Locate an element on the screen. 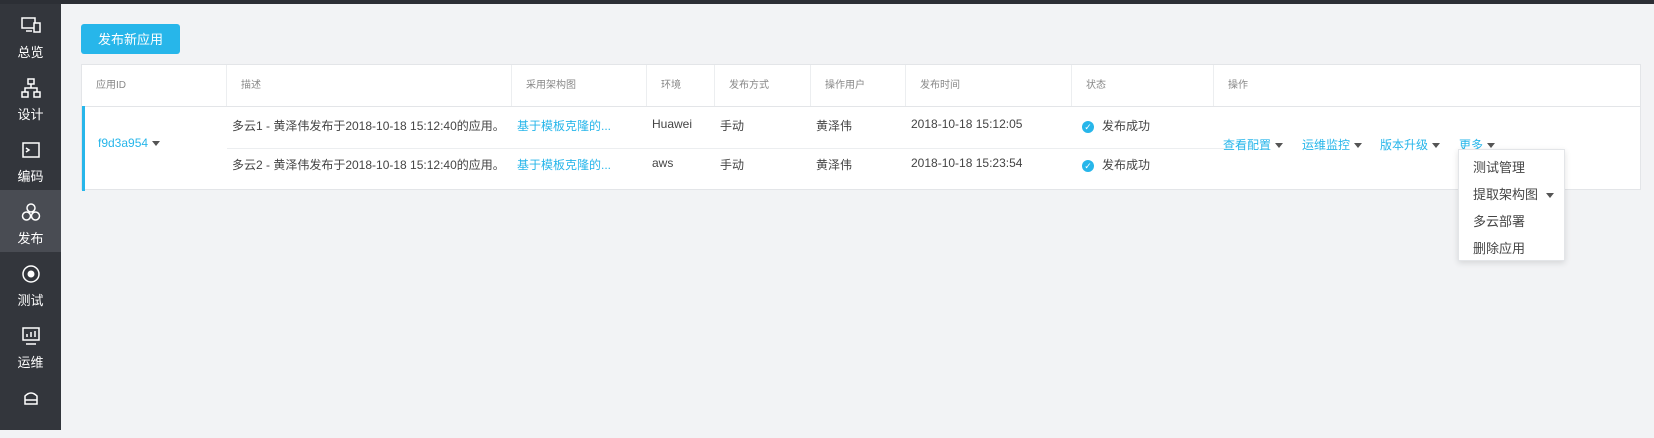 This screenshot has width=1654, height=438. more-dropdown-menu: 测试管理 提取架构图 多云部署 删除应用 is located at coordinates (1511, 205).